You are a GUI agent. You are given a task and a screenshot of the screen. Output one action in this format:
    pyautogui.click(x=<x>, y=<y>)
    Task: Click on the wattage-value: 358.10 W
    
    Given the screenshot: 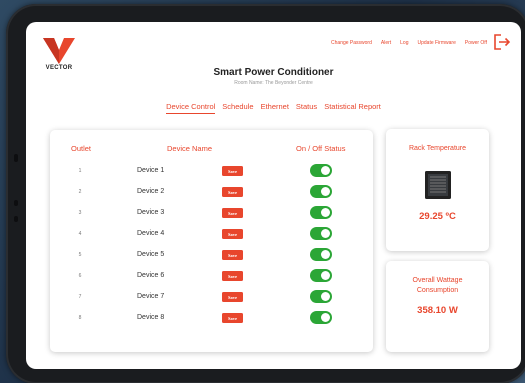 What is the action you would take?
    pyautogui.click(x=437, y=310)
    